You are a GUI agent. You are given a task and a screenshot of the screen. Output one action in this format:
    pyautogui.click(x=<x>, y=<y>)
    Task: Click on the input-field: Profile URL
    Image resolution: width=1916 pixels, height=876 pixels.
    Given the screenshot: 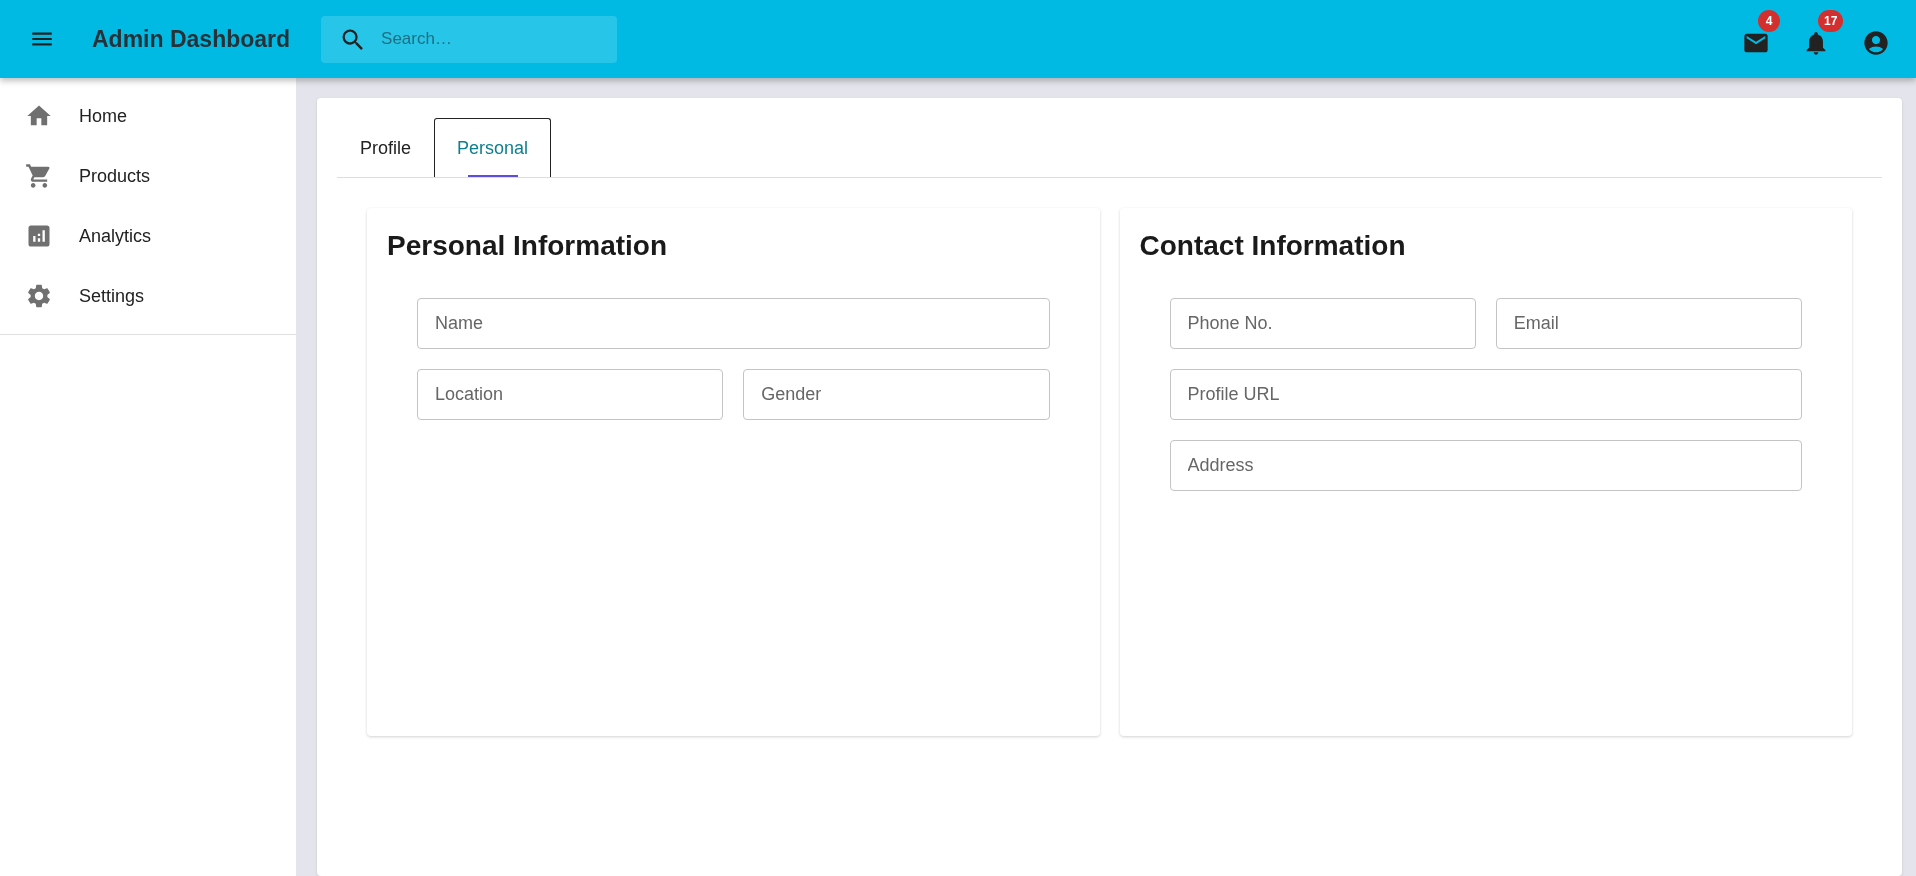 What is the action you would take?
    pyautogui.click(x=1485, y=394)
    